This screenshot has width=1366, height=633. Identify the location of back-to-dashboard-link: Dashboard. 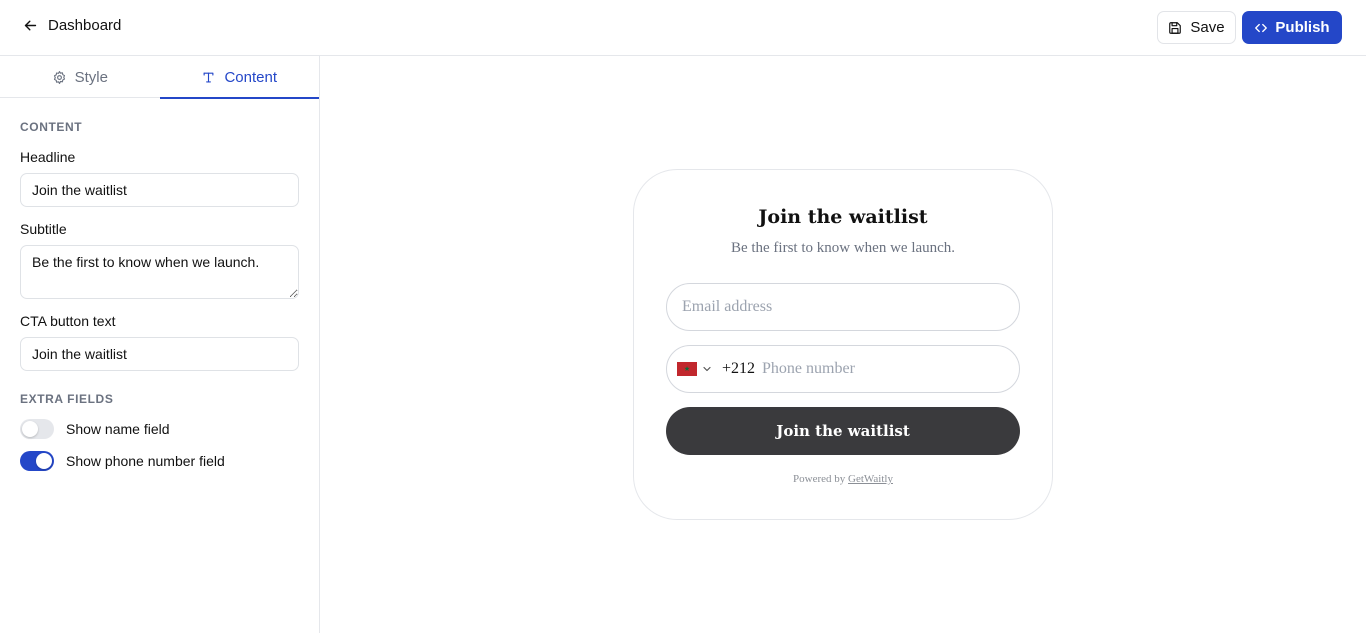
(71, 25).